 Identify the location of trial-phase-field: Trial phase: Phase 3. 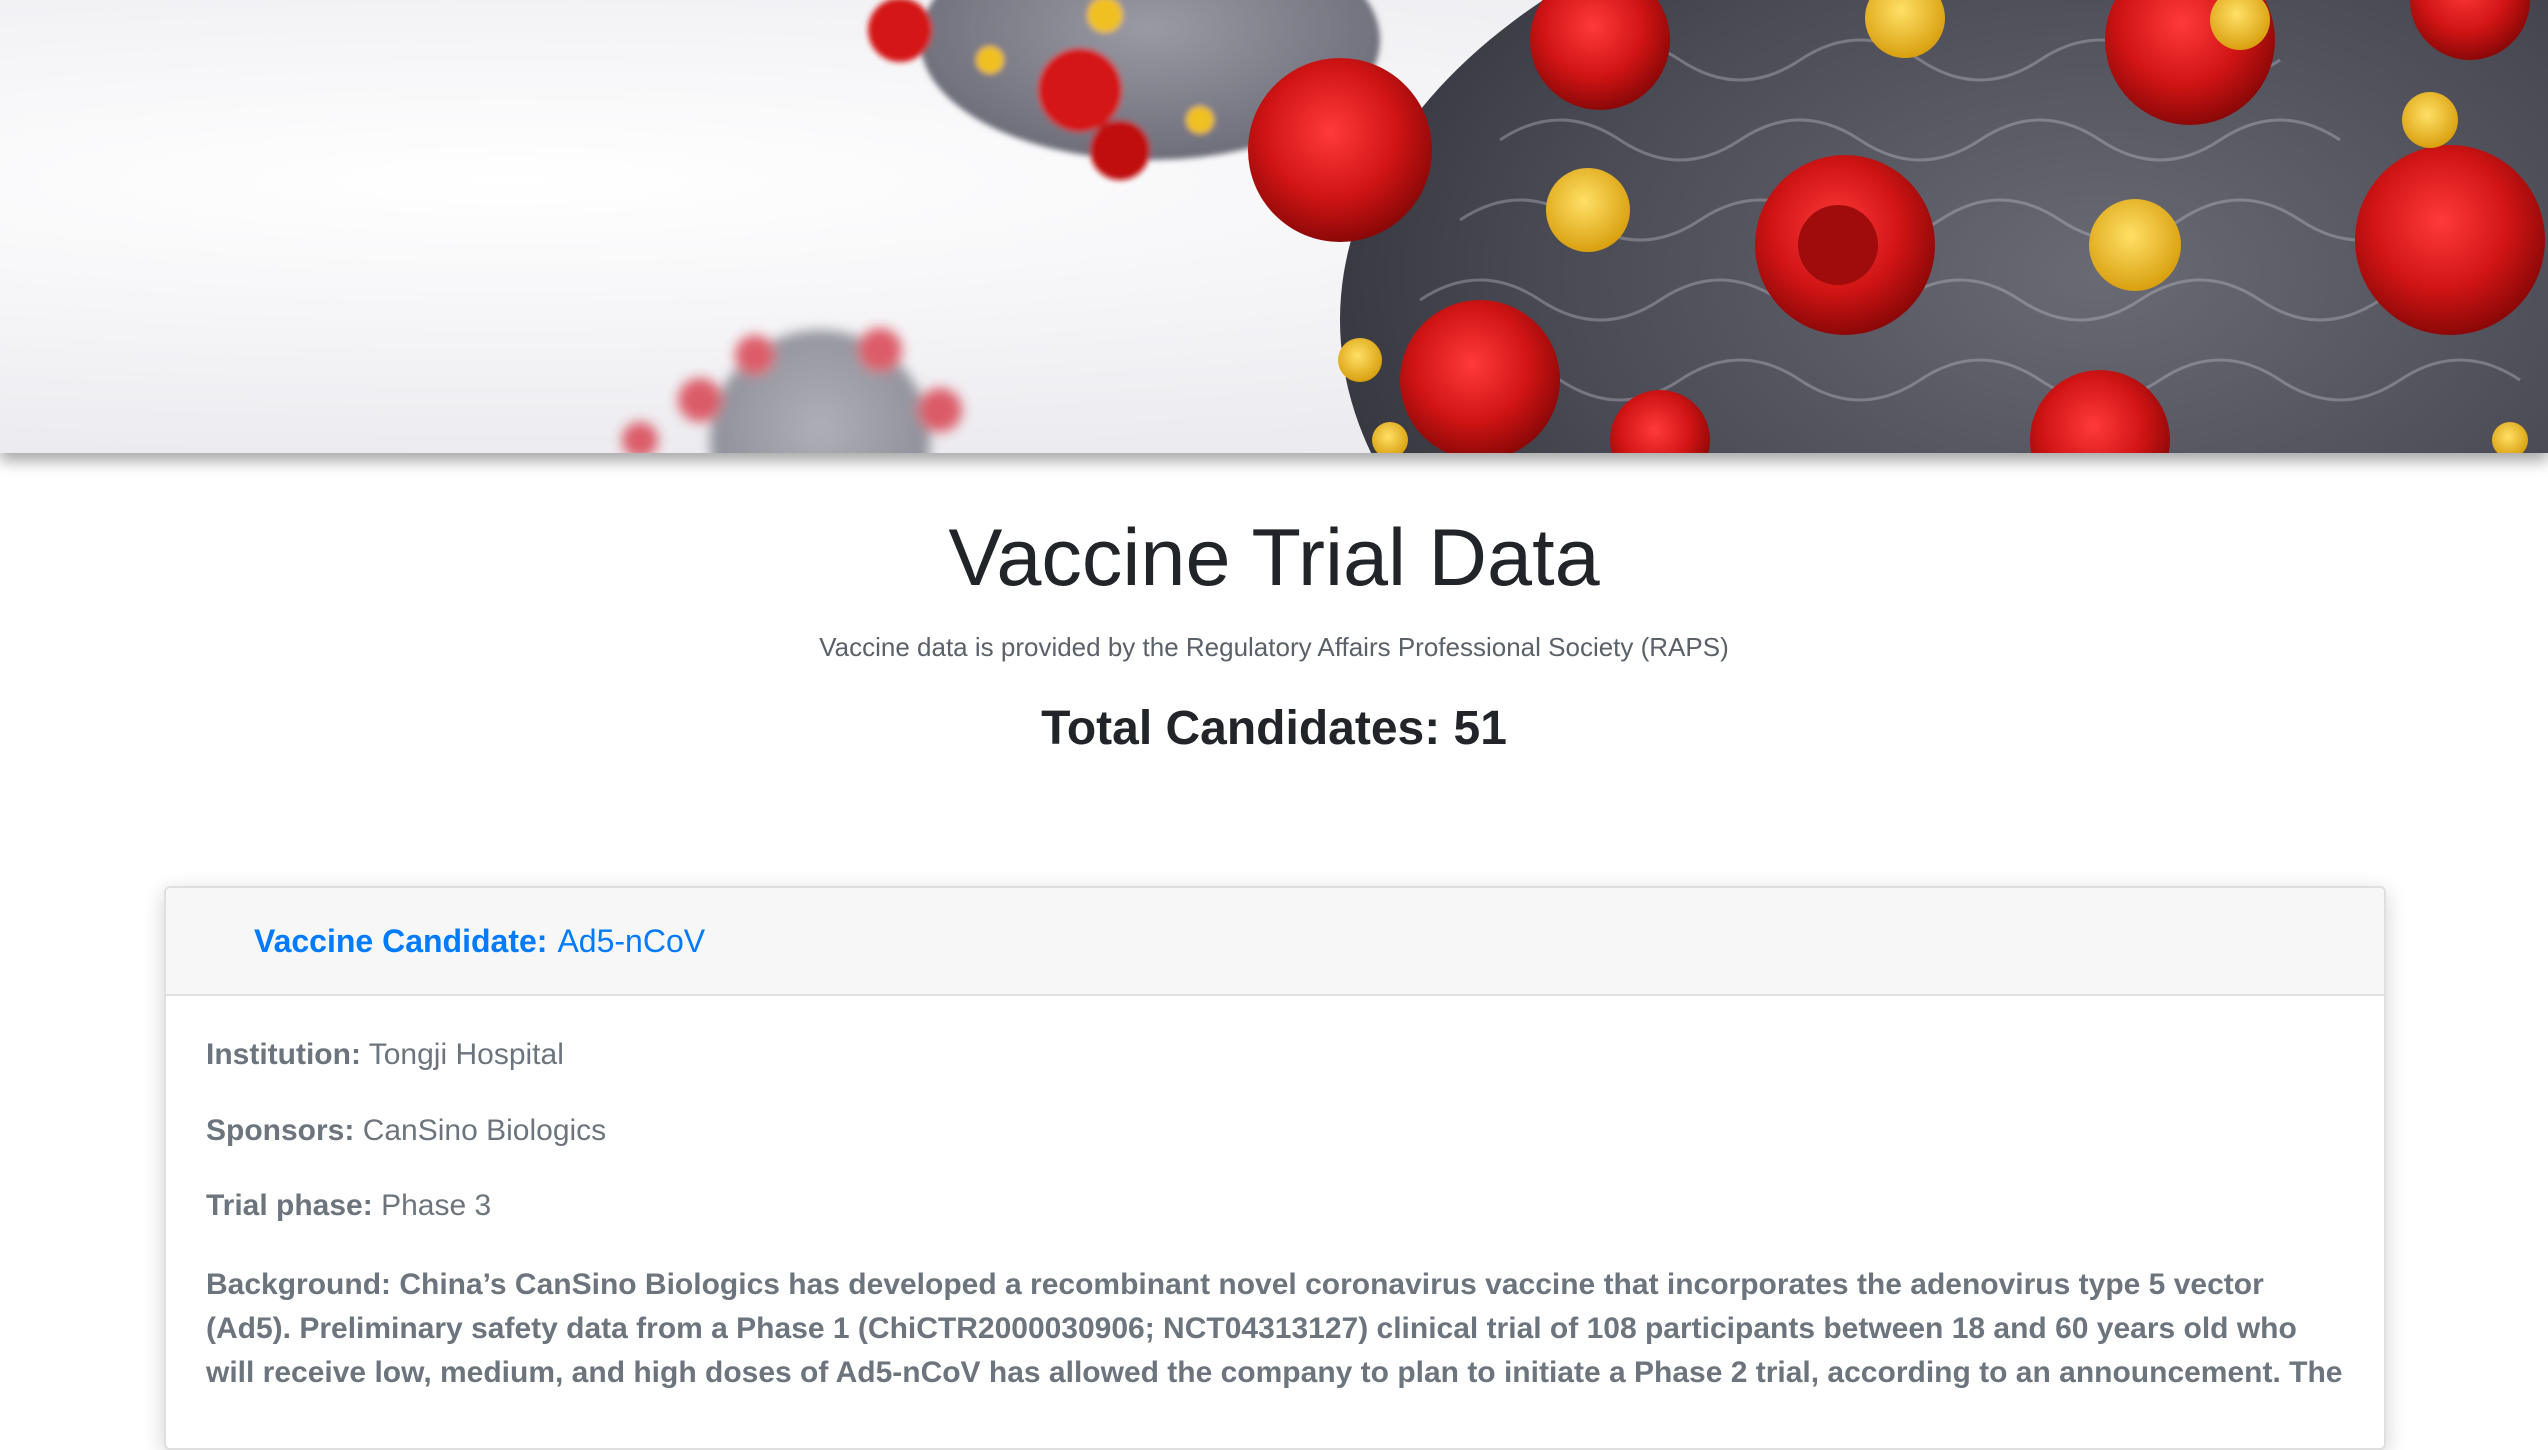
(1275, 1206).